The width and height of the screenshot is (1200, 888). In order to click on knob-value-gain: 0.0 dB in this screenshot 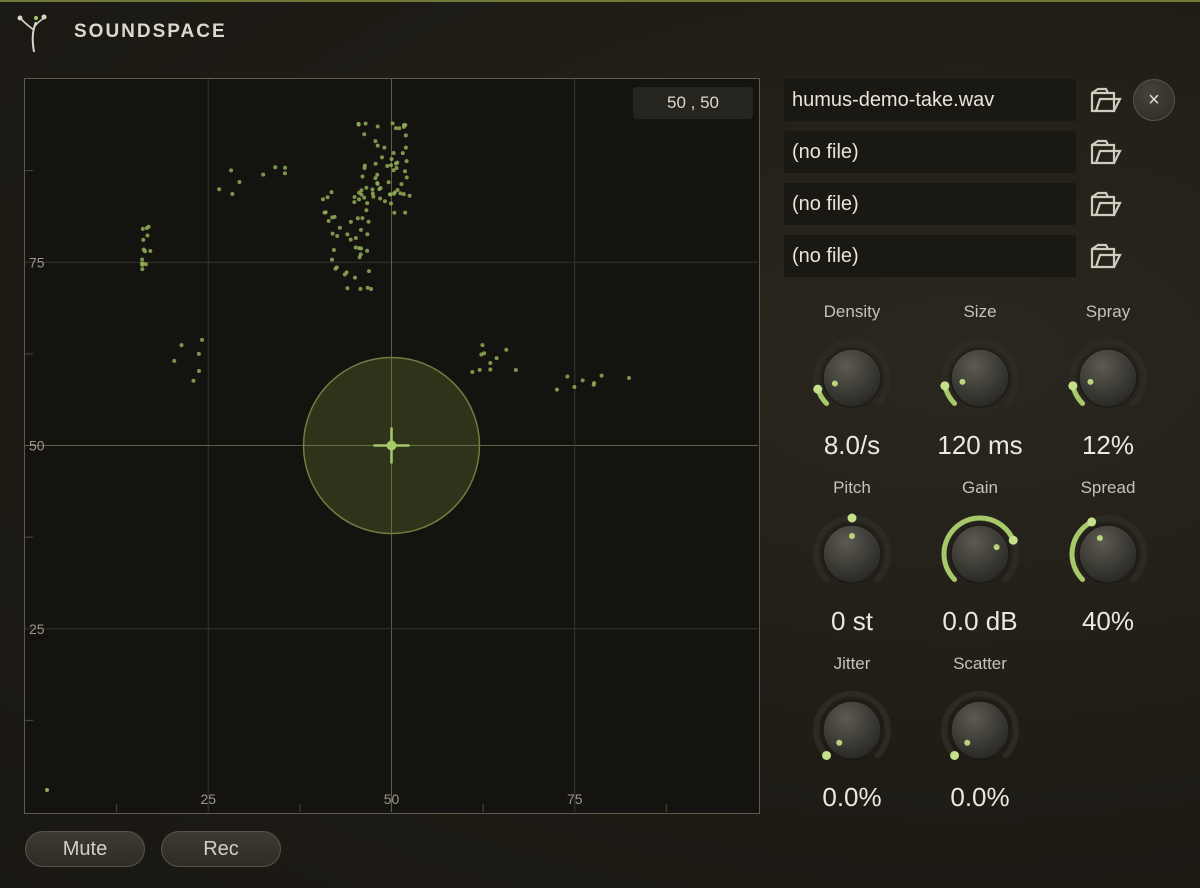, I will do `click(980, 621)`.